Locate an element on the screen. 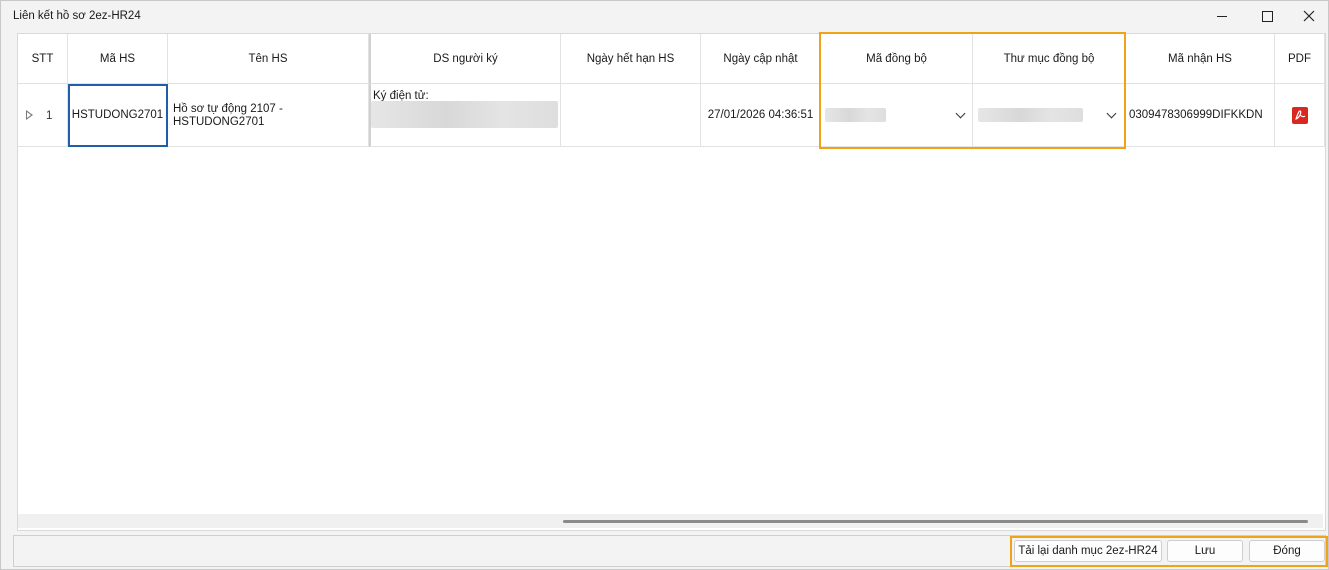  signer-redacted is located at coordinates (464, 114).